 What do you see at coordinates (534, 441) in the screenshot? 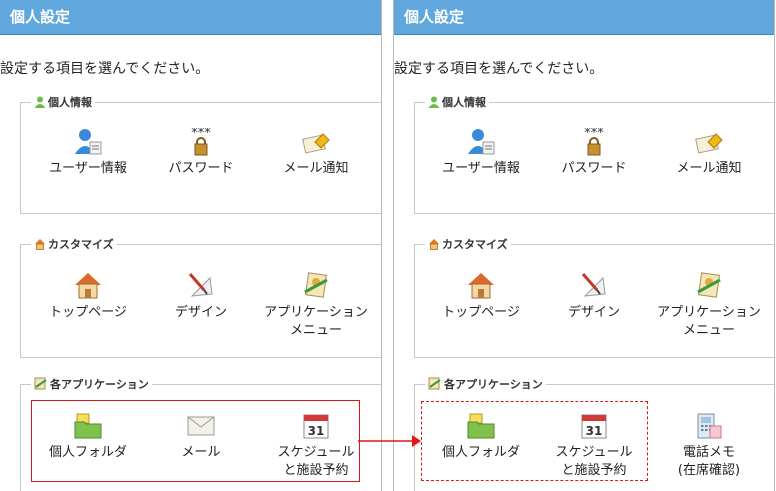
I see `highlight-box-moved` at bounding box center [534, 441].